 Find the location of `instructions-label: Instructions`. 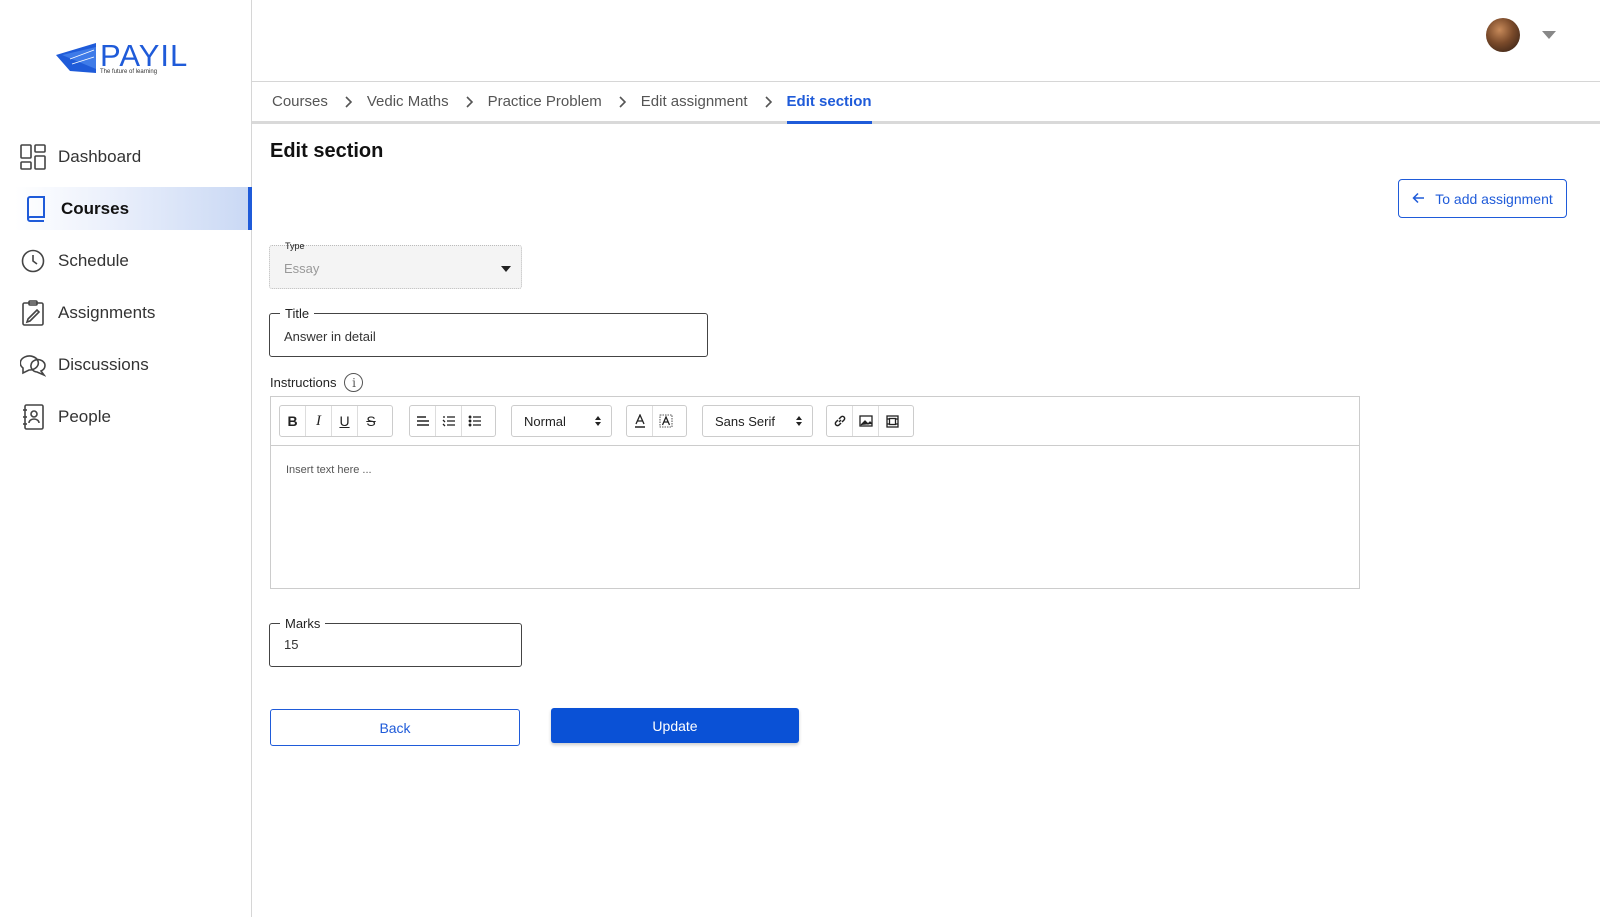

instructions-label: Instructions is located at coordinates (303, 382).